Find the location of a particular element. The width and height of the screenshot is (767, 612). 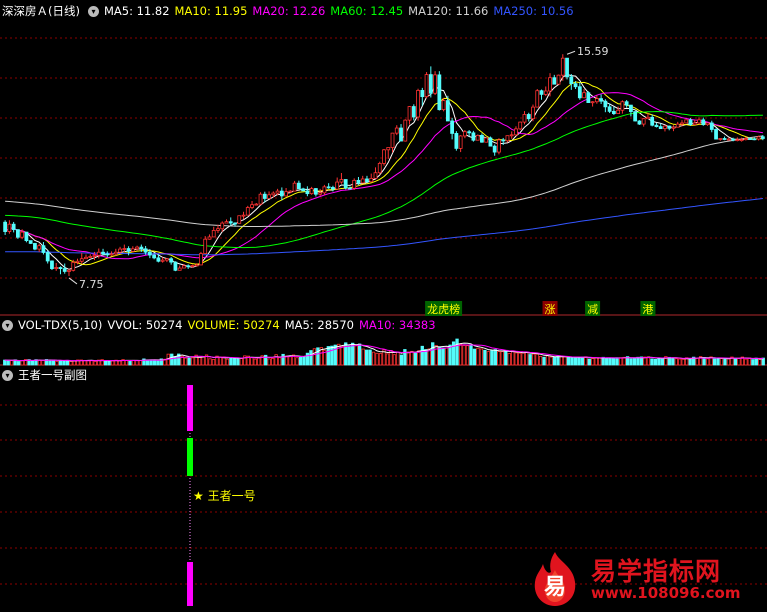

volume-legend-item-1: VOLUME: 50274 is located at coordinates (233, 325).